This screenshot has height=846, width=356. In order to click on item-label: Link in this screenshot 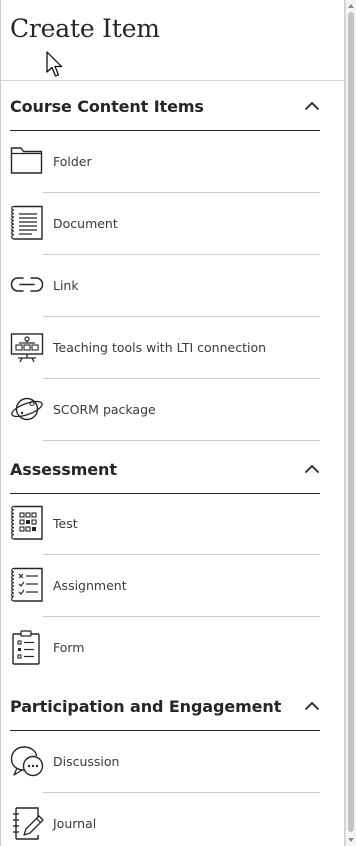, I will do `click(66, 285)`.